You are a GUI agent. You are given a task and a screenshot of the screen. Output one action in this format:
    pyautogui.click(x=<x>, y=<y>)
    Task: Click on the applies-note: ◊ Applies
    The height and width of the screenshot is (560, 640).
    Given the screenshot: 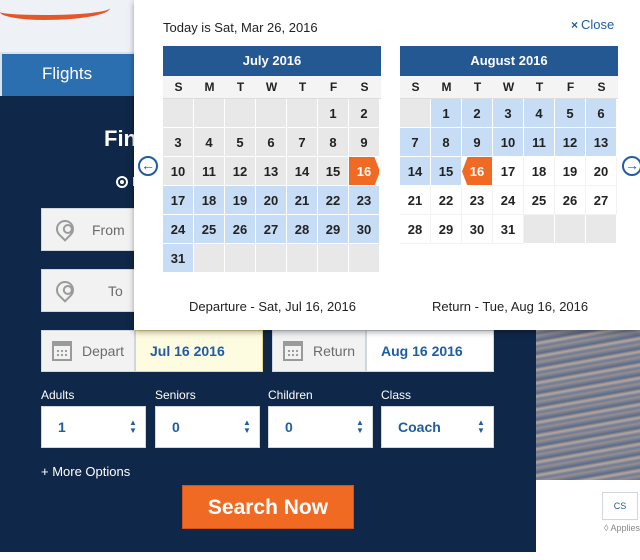 What is the action you would take?
    pyautogui.click(x=622, y=528)
    